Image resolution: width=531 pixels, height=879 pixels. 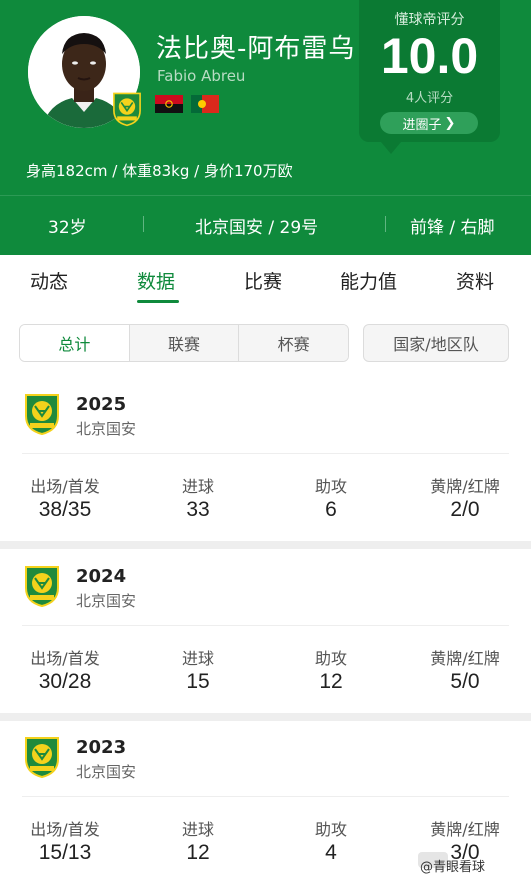 I want to click on stat-apps: 38/35, so click(x=65, y=509).